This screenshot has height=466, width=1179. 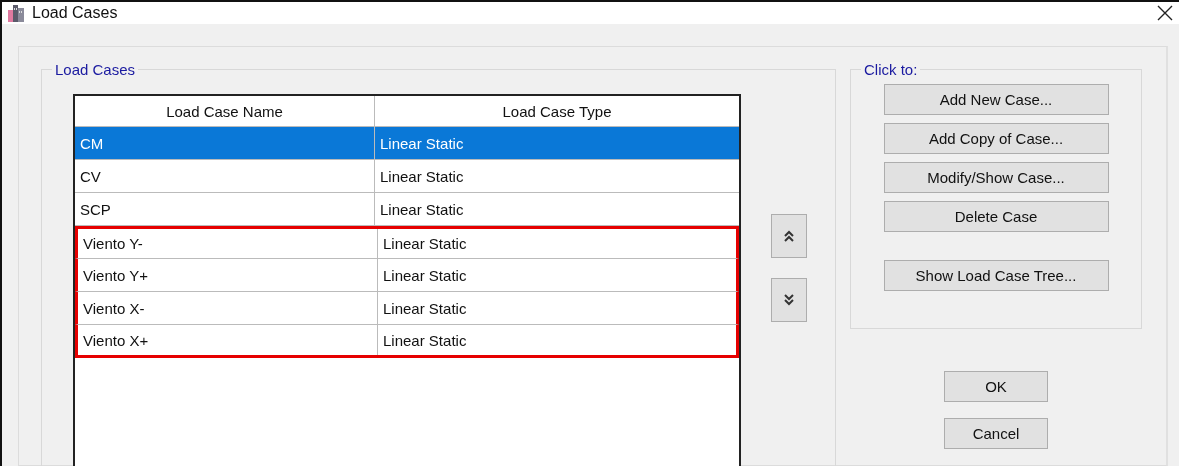 What do you see at coordinates (75, 13) in the screenshot?
I see `window-title: Load Cases` at bounding box center [75, 13].